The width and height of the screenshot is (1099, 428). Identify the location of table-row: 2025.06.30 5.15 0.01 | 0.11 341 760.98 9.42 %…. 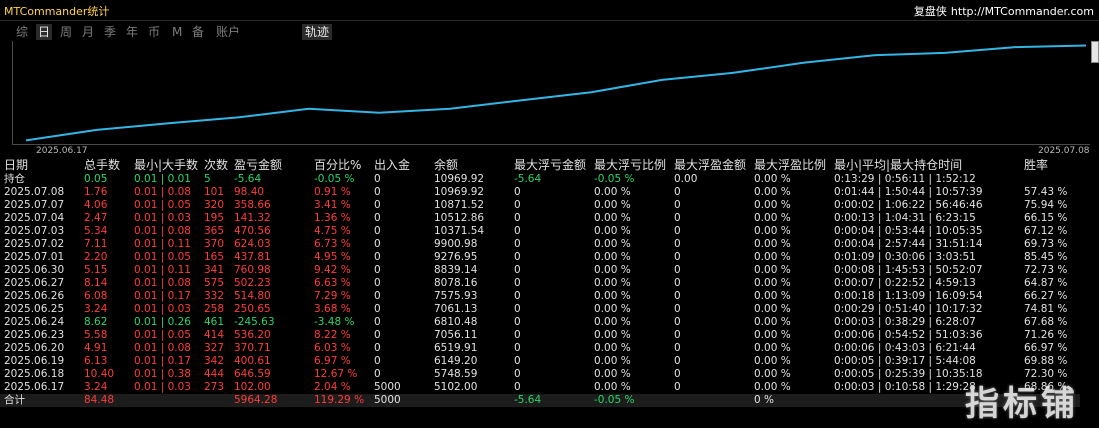
(540, 270).